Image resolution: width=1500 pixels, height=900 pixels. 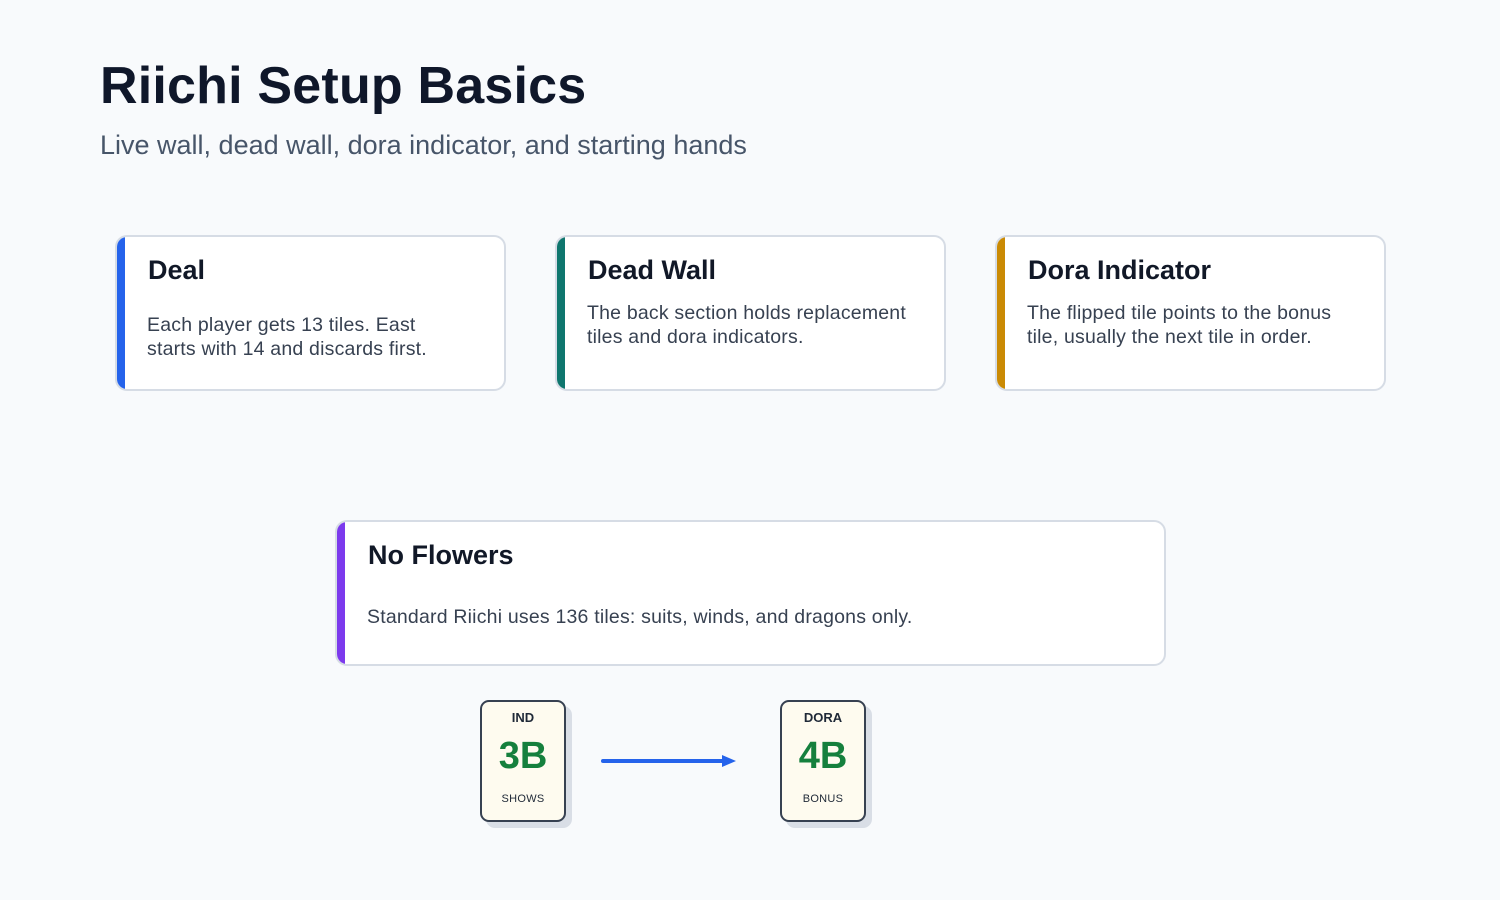 What do you see at coordinates (523, 799) in the screenshot?
I see `tile-bottom-label: SHOWS` at bounding box center [523, 799].